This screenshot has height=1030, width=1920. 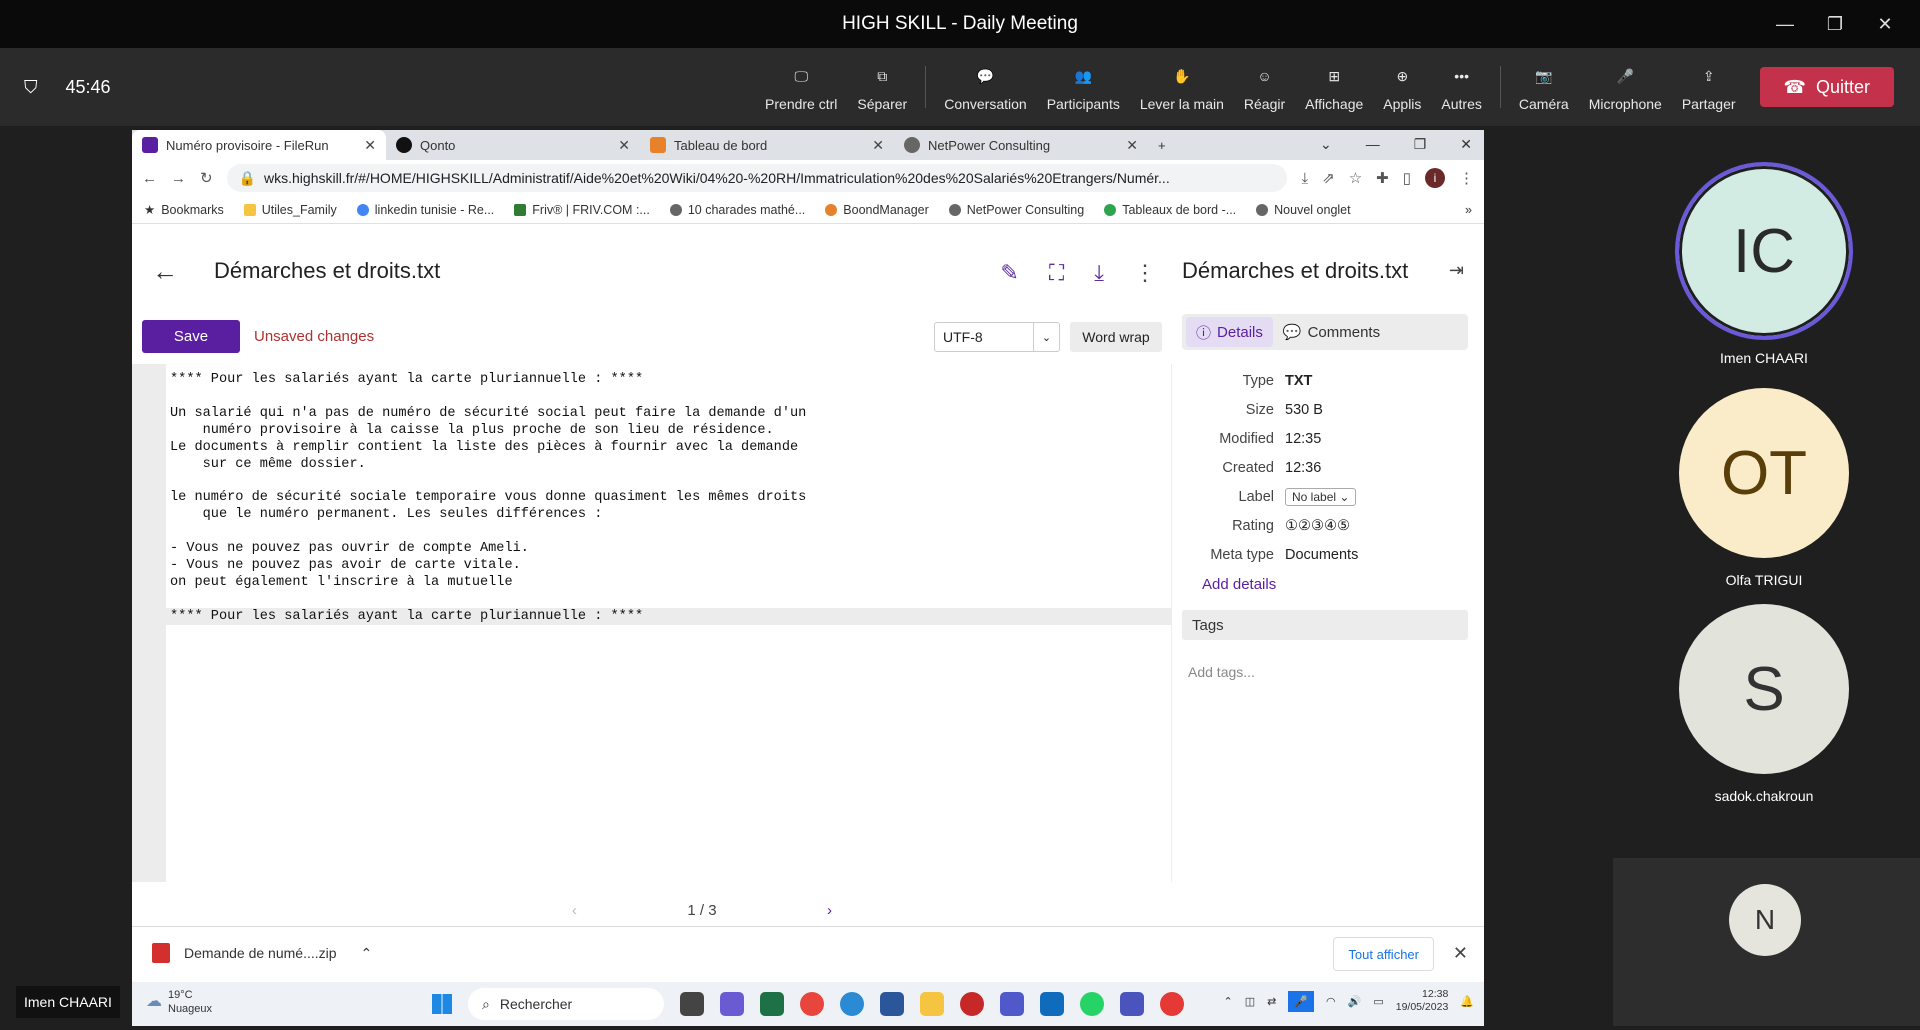 What do you see at coordinates (1355, 1001) in the screenshot?
I see `volume-icon: 🔊` at bounding box center [1355, 1001].